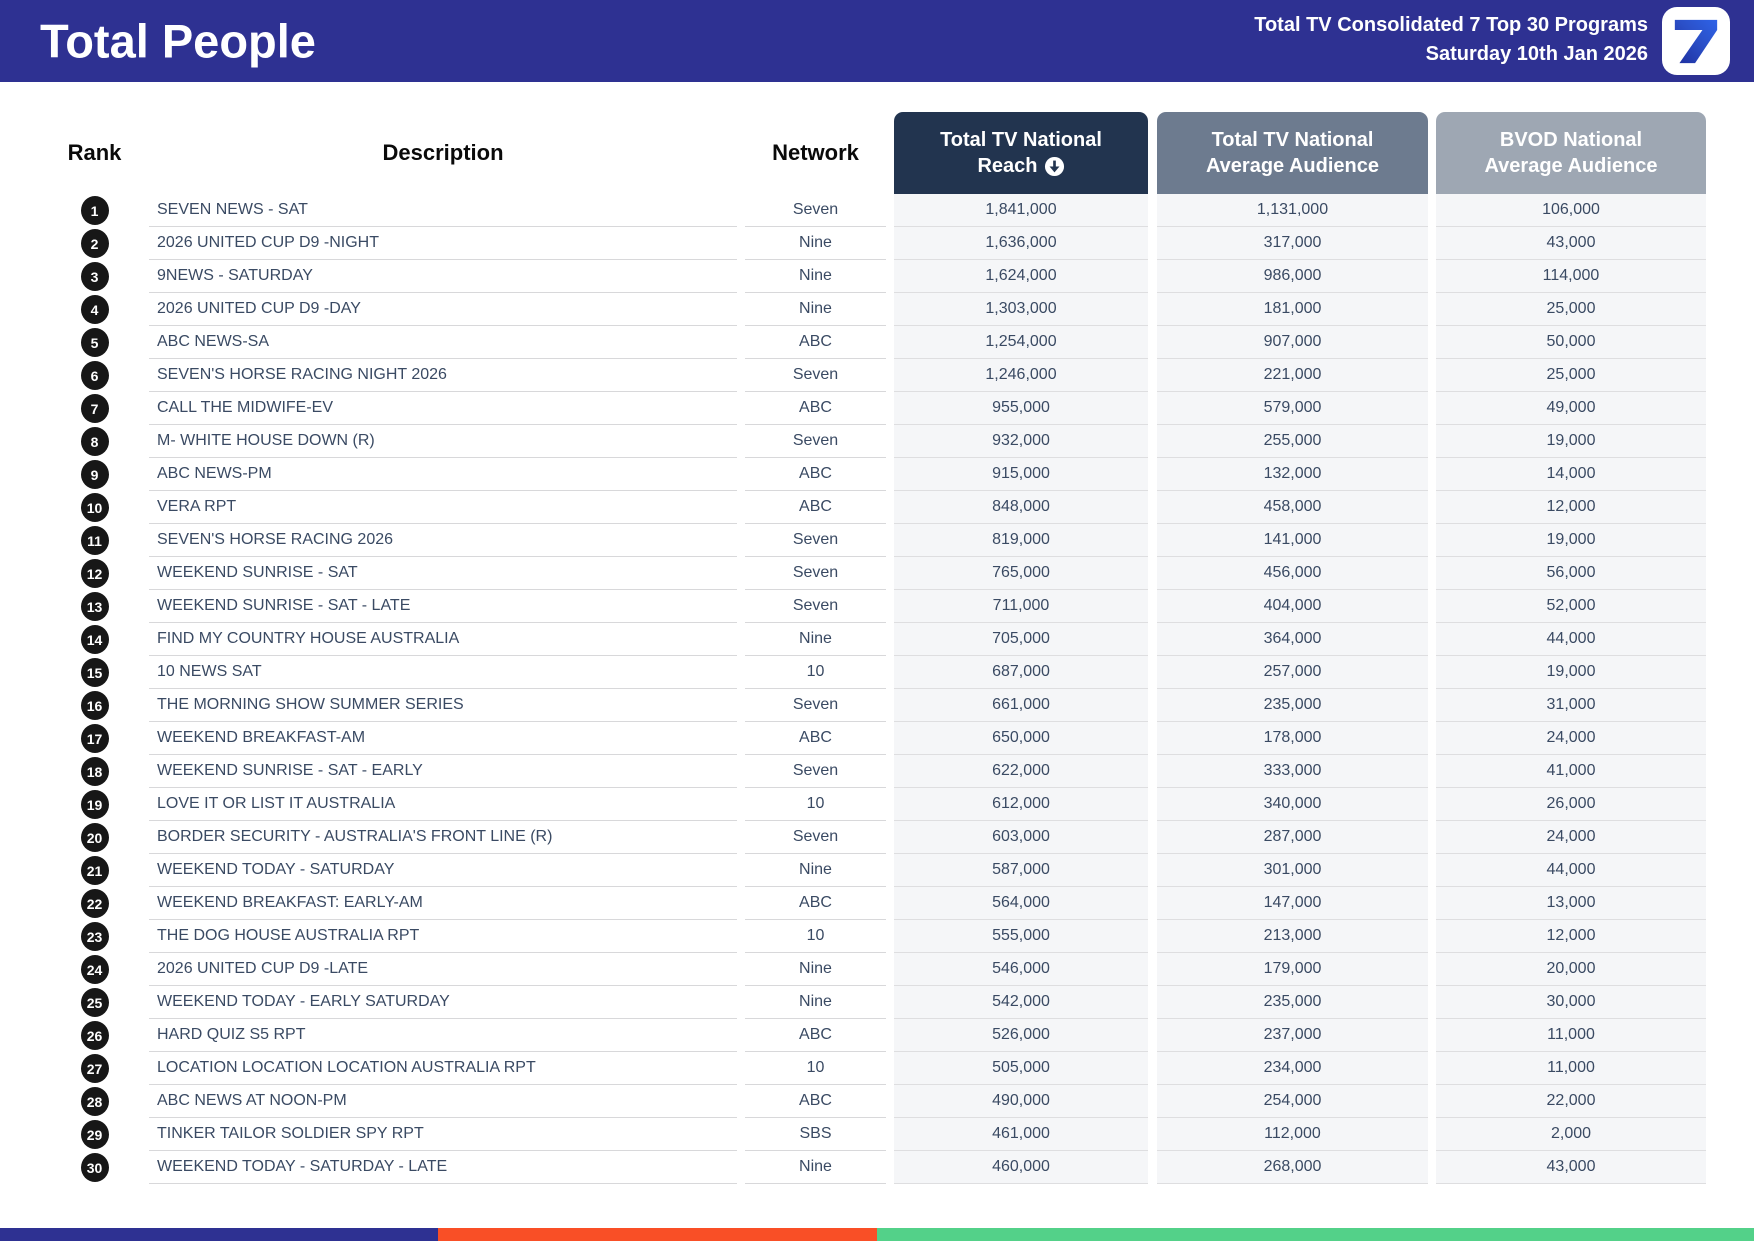  I want to click on bvod-avg-audience-value: 25,000, so click(1571, 309).